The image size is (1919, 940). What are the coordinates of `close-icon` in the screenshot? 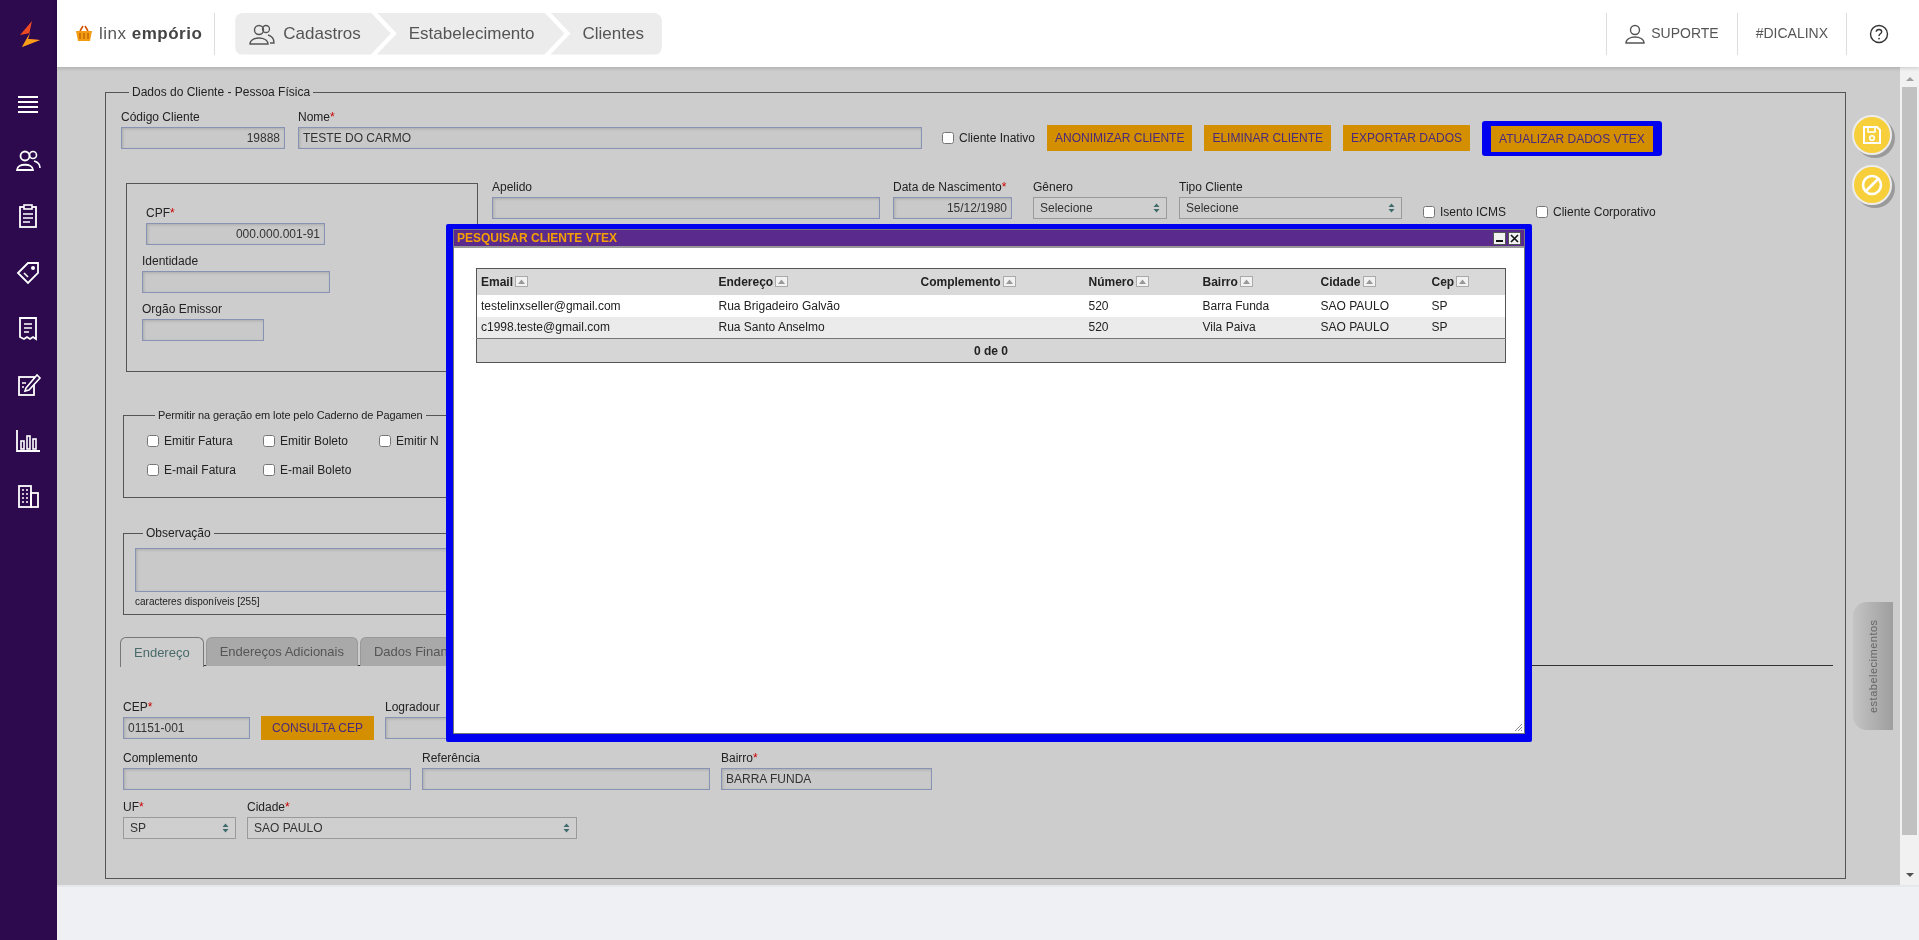 It's located at (1514, 238).